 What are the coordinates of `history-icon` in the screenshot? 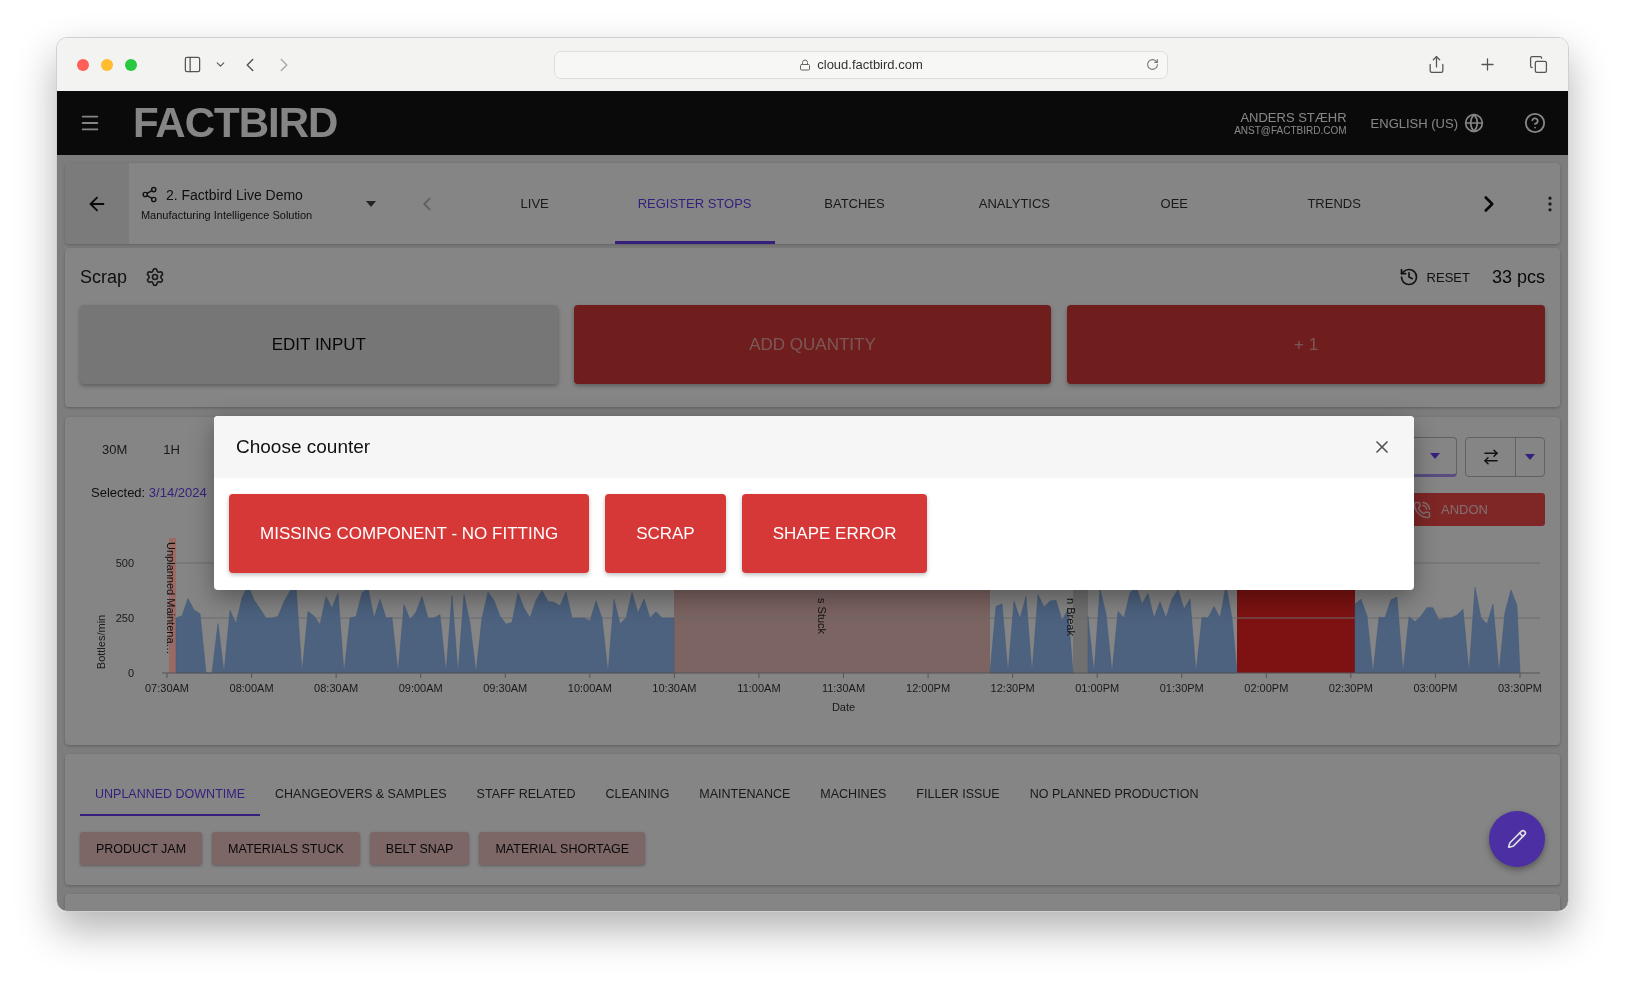 It's located at (1408, 277).